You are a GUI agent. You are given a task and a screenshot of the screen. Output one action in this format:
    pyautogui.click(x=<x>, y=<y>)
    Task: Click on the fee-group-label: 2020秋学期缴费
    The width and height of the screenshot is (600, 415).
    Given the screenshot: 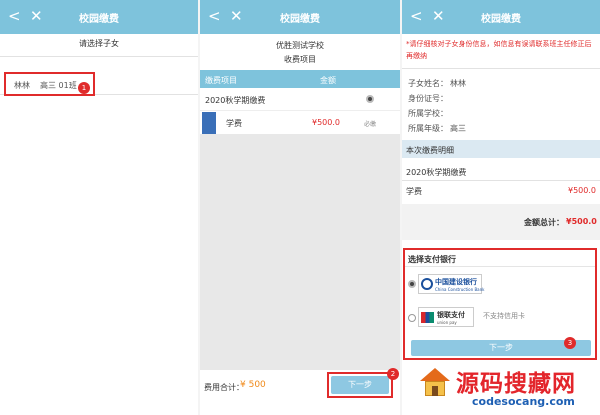 What is the action you would take?
    pyautogui.click(x=235, y=100)
    